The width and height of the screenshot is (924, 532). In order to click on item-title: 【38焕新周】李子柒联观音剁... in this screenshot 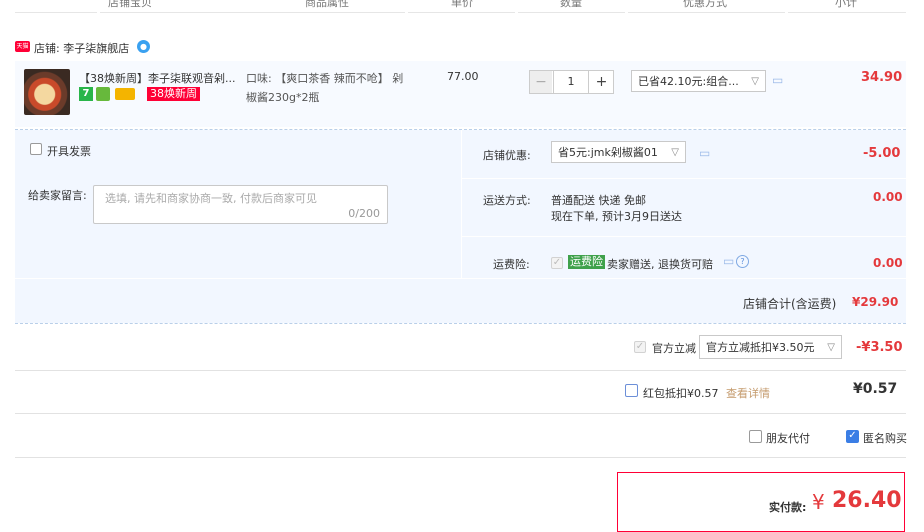, I will do `click(159, 78)`.